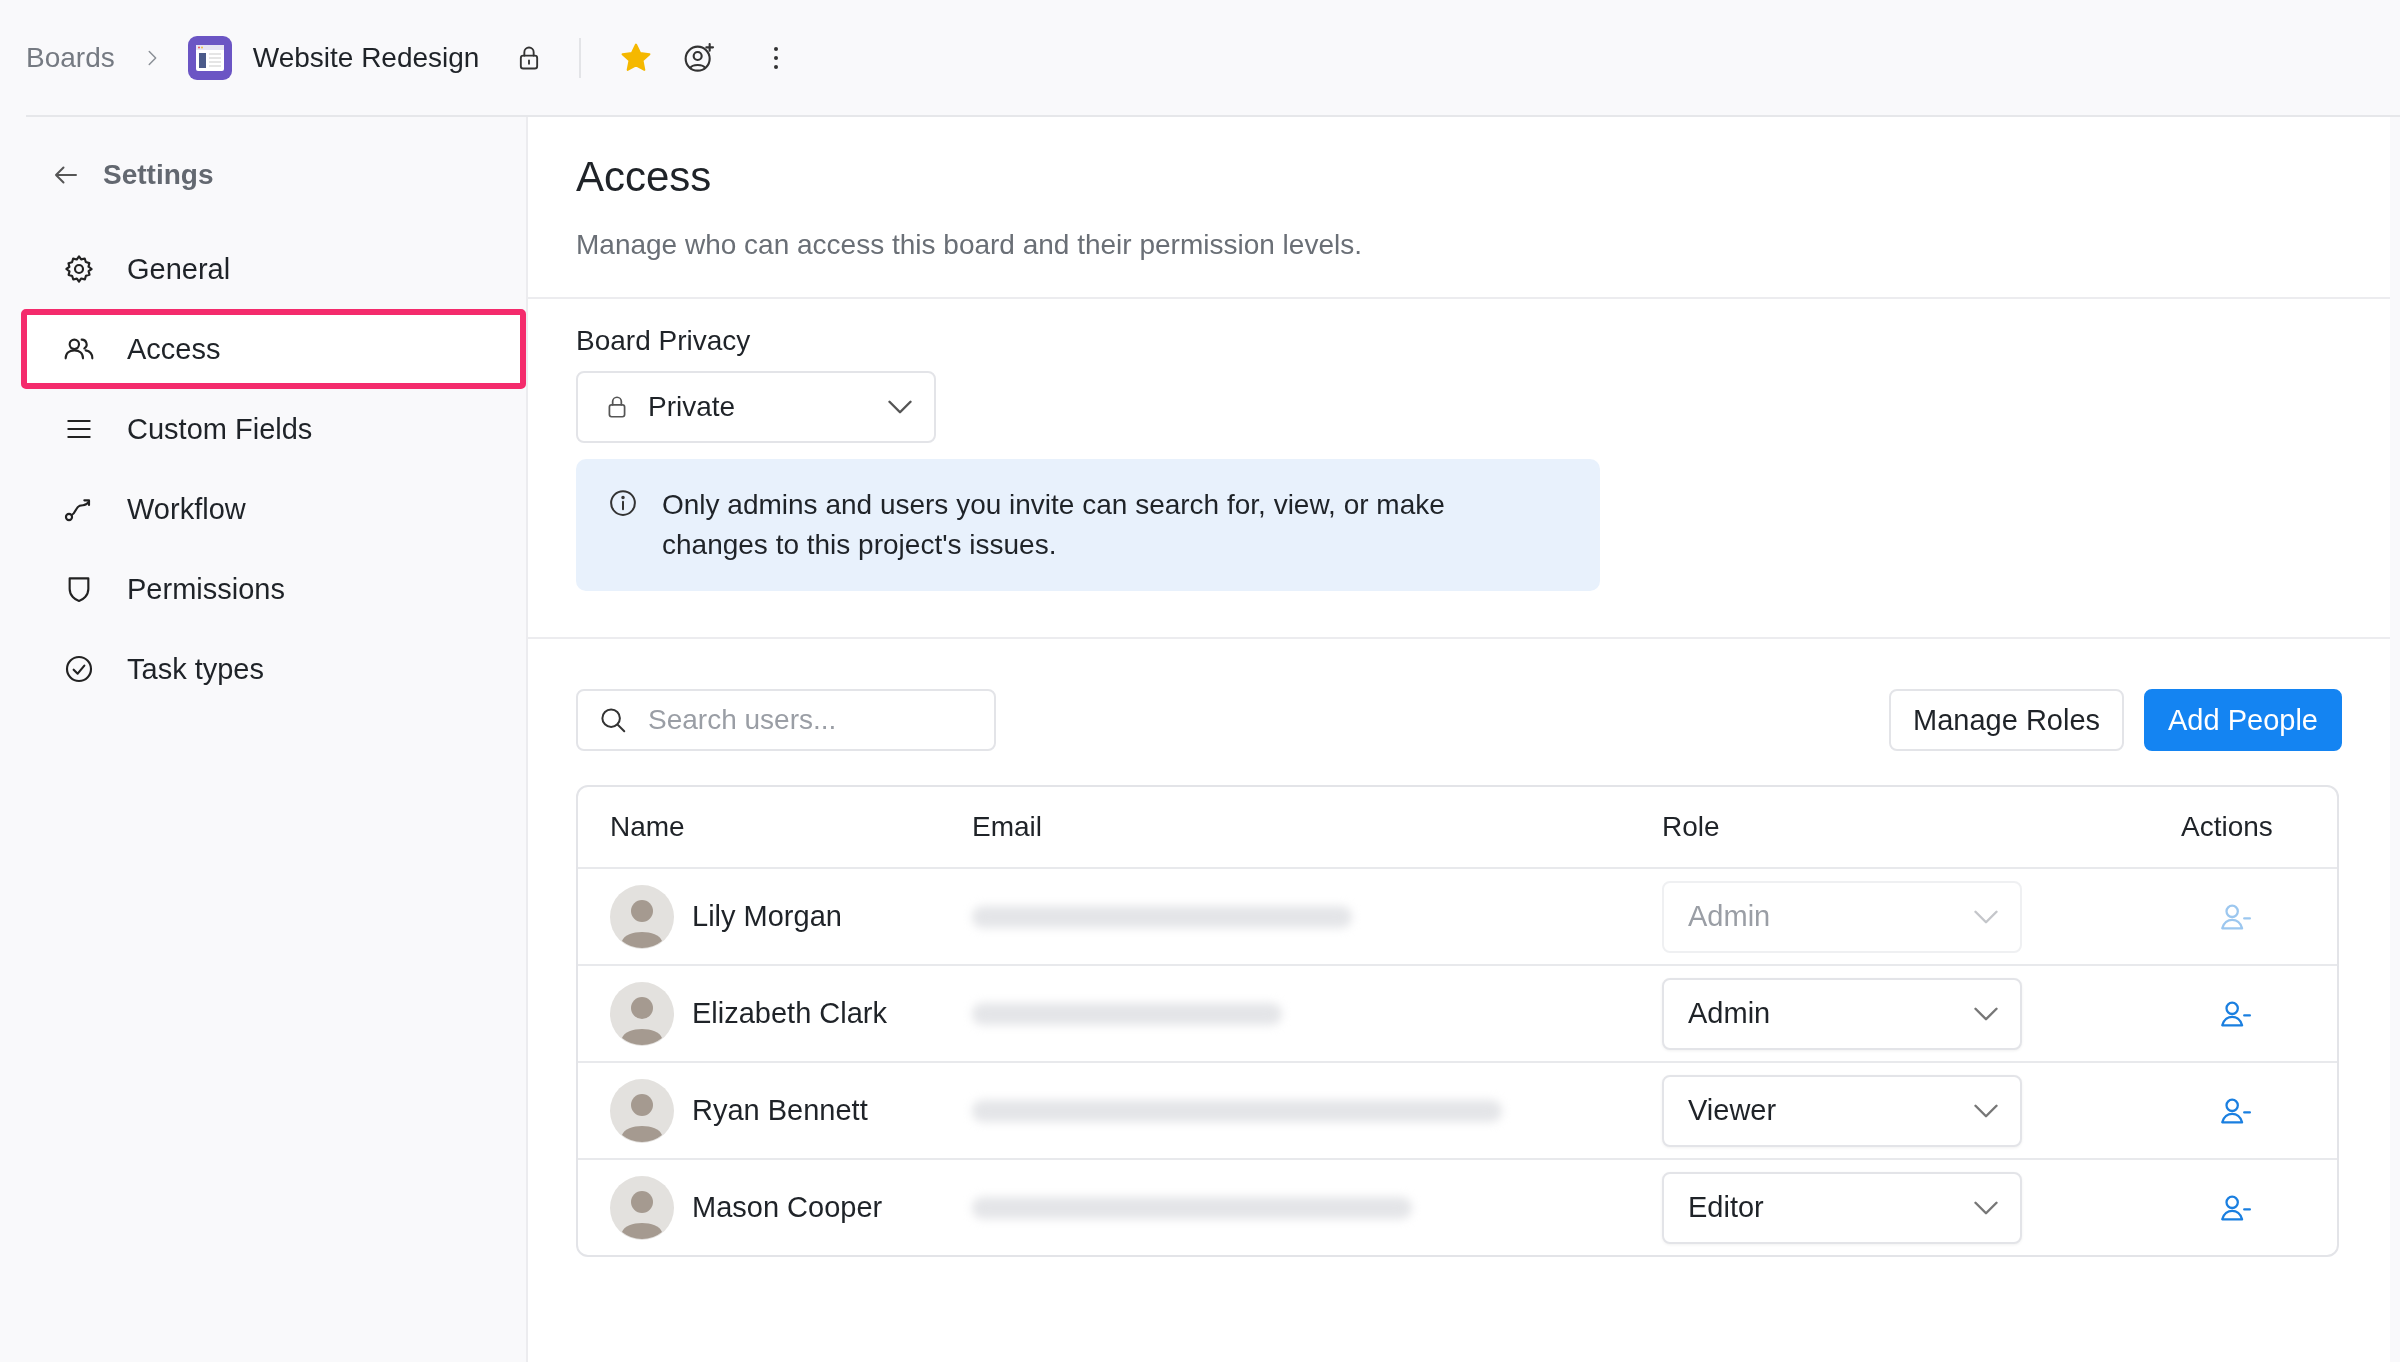 The width and height of the screenshot is (2400, 1362). Describe the element at coordinates (1054, 525) in the screenshot. I see `info-text: Only admins and users you invite can search for, view, or make changes to this project's issues.` at that location.